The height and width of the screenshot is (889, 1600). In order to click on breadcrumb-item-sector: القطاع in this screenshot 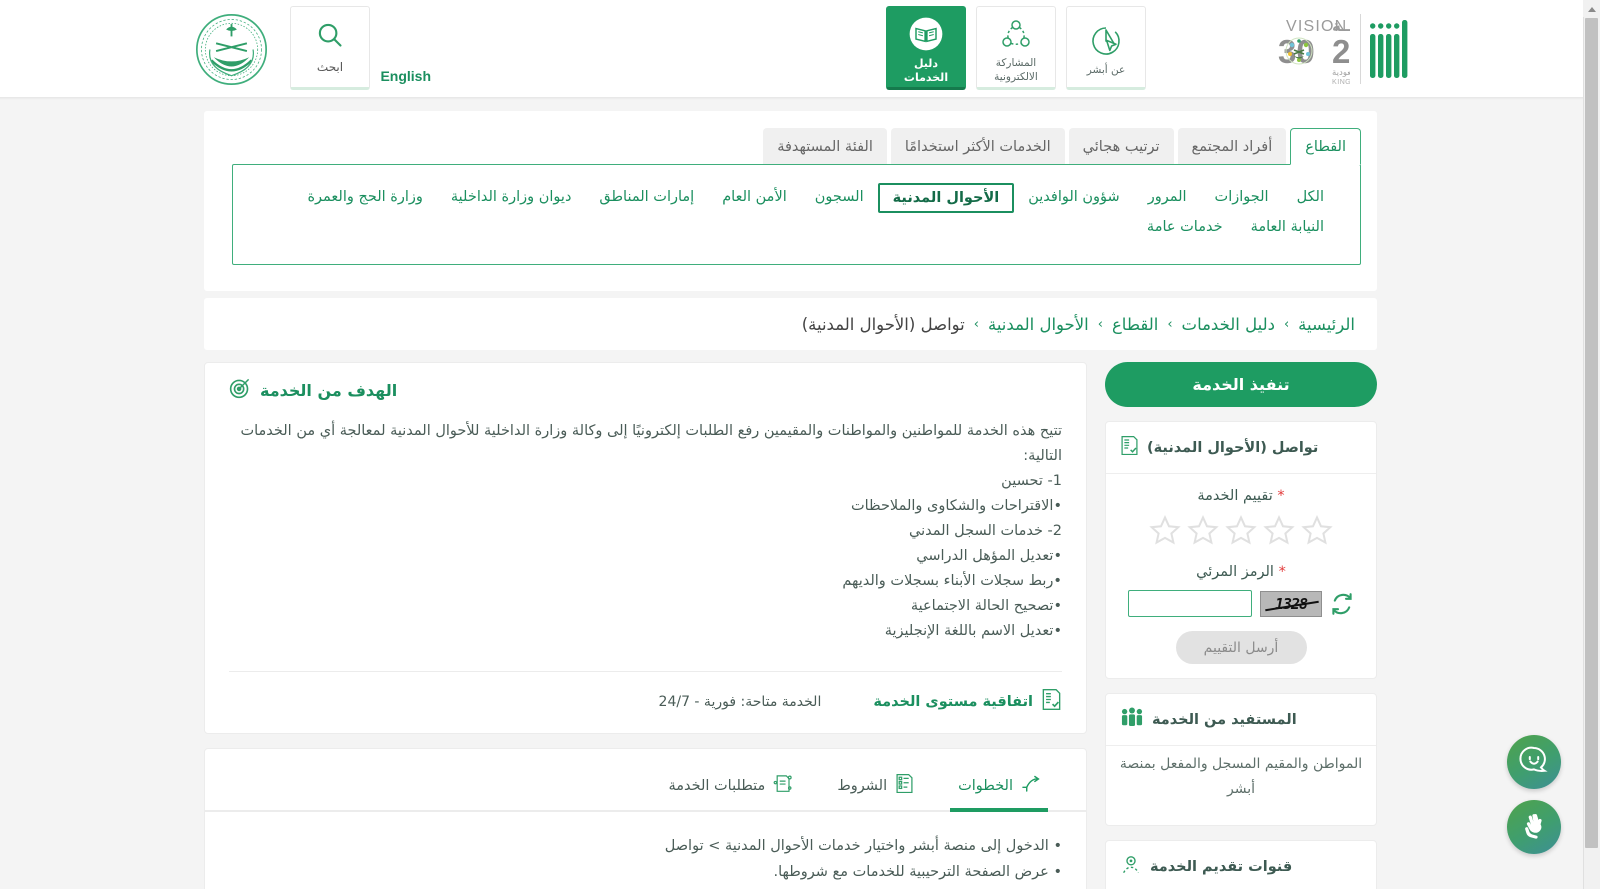, I will do `click(1135, 324)`.